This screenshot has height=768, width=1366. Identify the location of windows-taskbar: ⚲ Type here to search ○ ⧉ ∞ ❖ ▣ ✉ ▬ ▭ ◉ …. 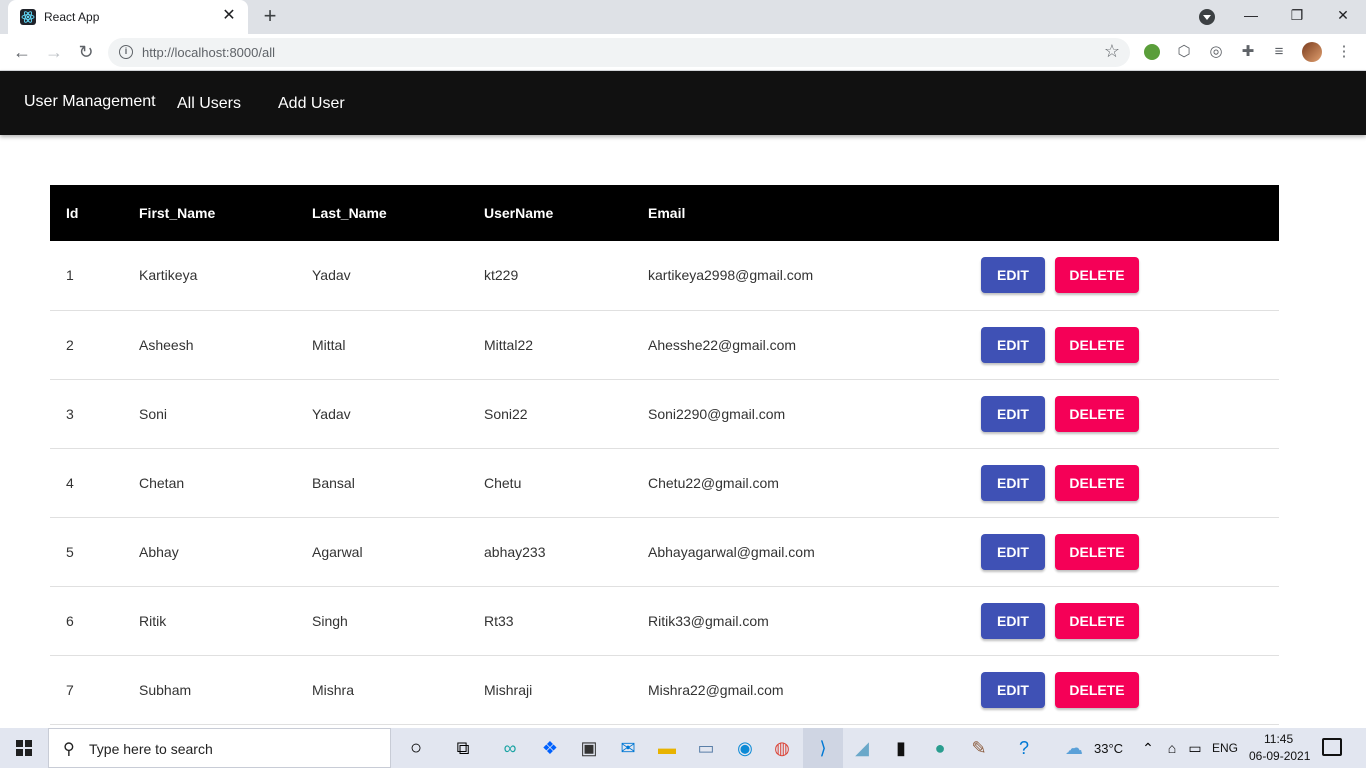
(683, 748).